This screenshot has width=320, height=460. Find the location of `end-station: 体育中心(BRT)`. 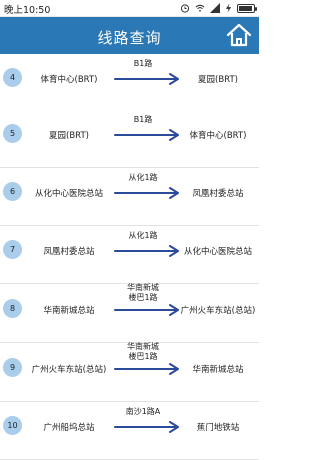

end-station: 体育中心(BRT) is located at coordinates (218, 136).